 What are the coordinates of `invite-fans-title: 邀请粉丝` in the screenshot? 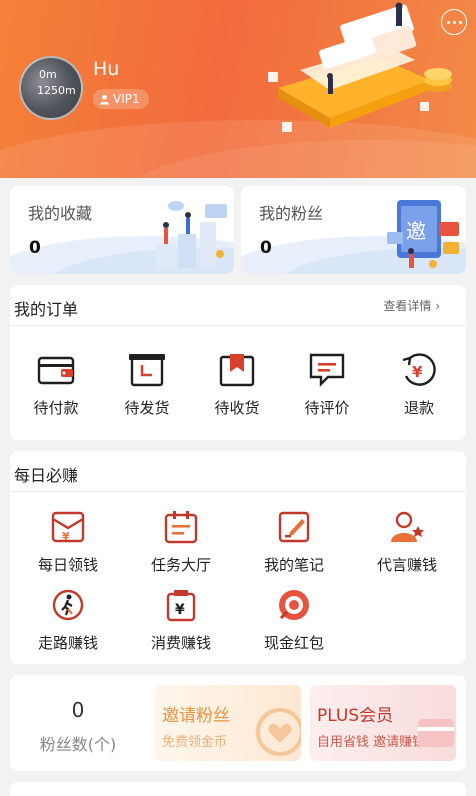 It's located at (196, 716).